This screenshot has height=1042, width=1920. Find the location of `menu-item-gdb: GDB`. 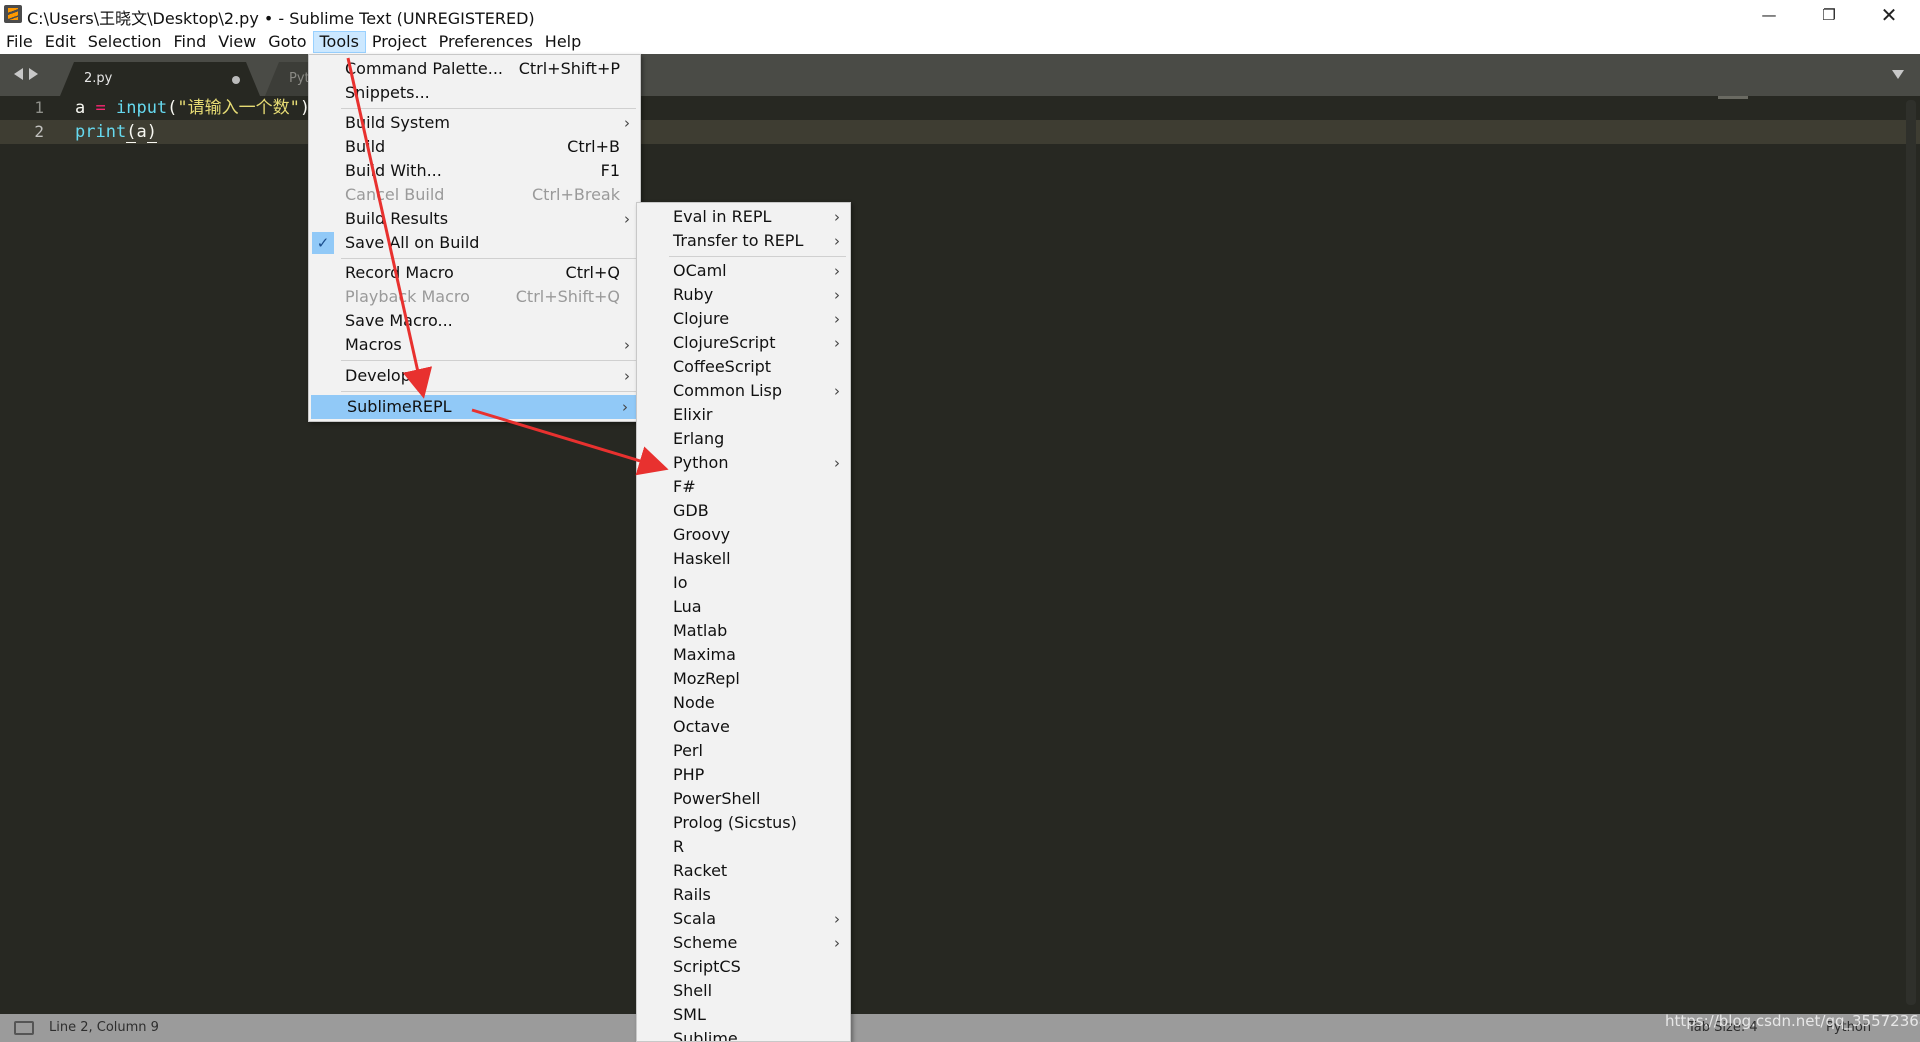

menu-item-gdb: GDB is located at coordinates (743, 511).